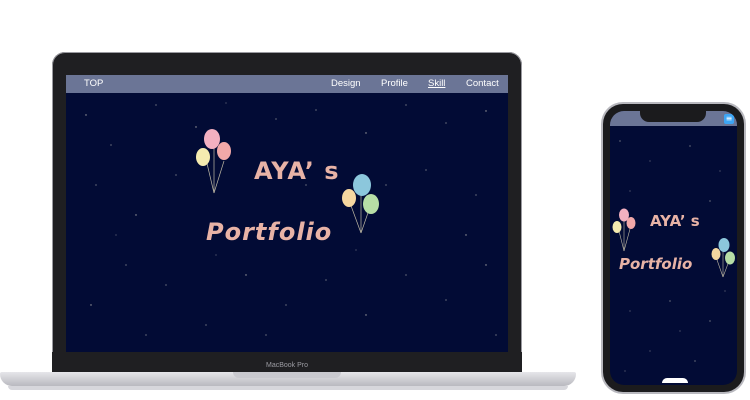 The height and width of the screenshot is (400, 750). Describe the element at coordinates (675, 380) in the screenshot. I see `phone-home-indicator` at that location.